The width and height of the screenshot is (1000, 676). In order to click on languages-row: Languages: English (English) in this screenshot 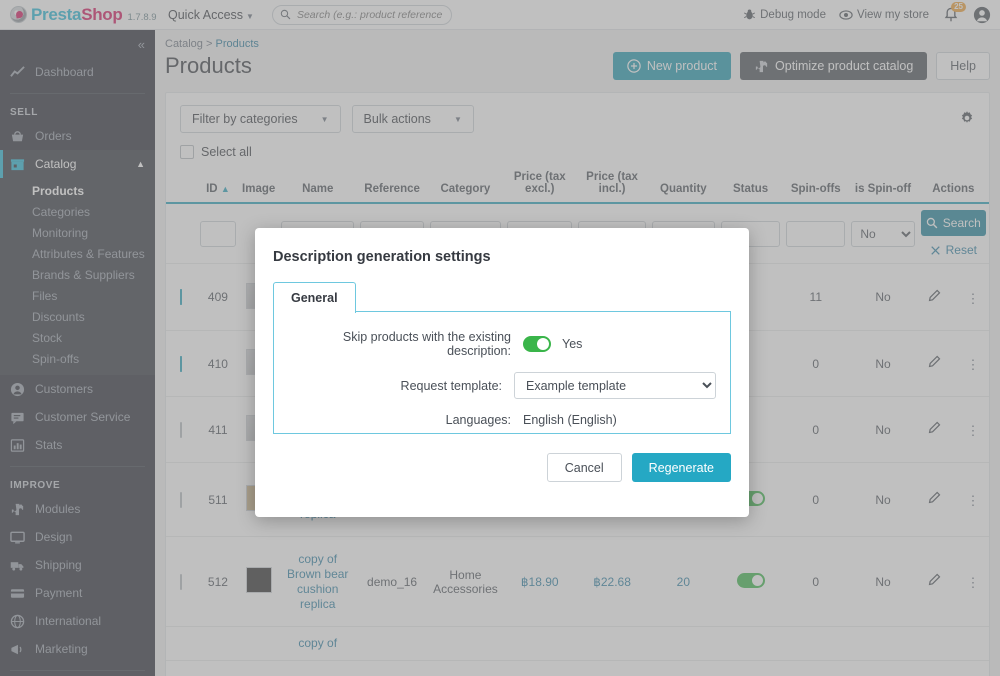, I will do `click(502, 420)`.